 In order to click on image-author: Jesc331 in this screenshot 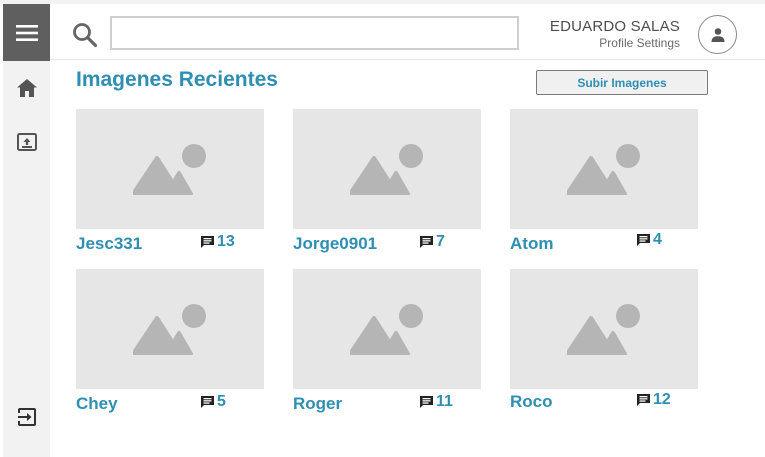, I will do `click(109, 244)`.